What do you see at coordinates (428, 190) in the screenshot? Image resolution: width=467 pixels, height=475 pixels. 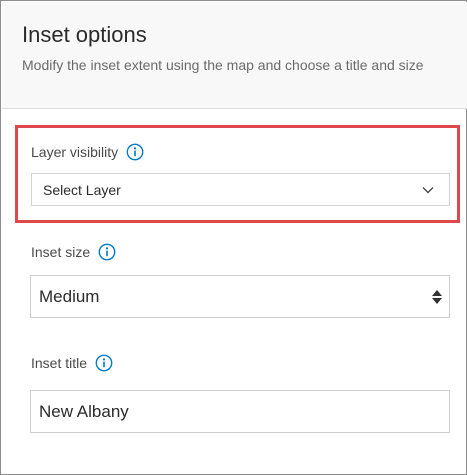 I see `chevron-down-icon` at bounding box center [428, 190].